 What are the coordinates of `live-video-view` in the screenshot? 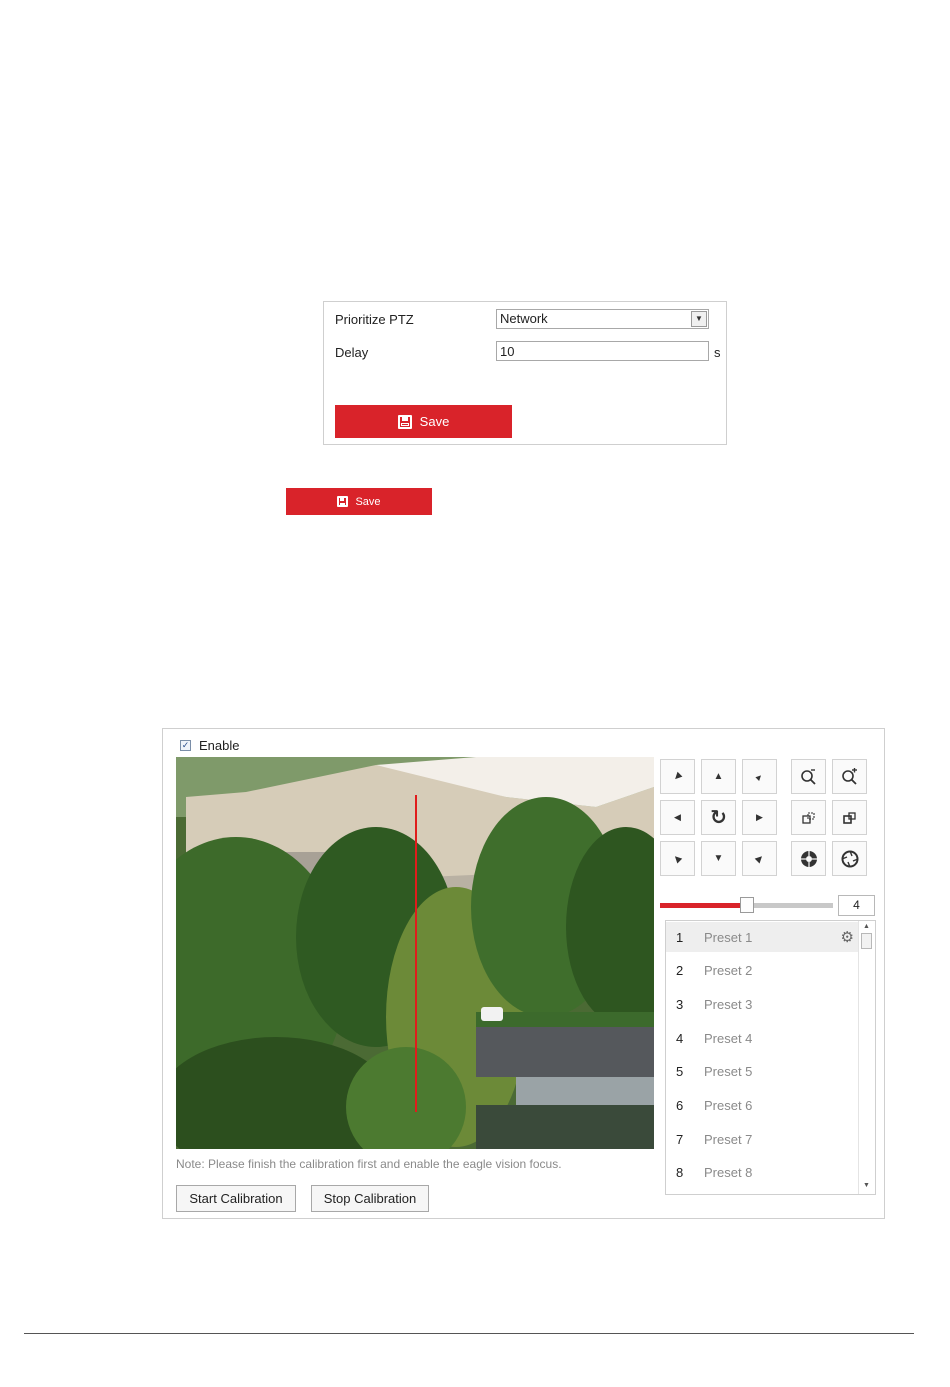 It's located at (415, 953).